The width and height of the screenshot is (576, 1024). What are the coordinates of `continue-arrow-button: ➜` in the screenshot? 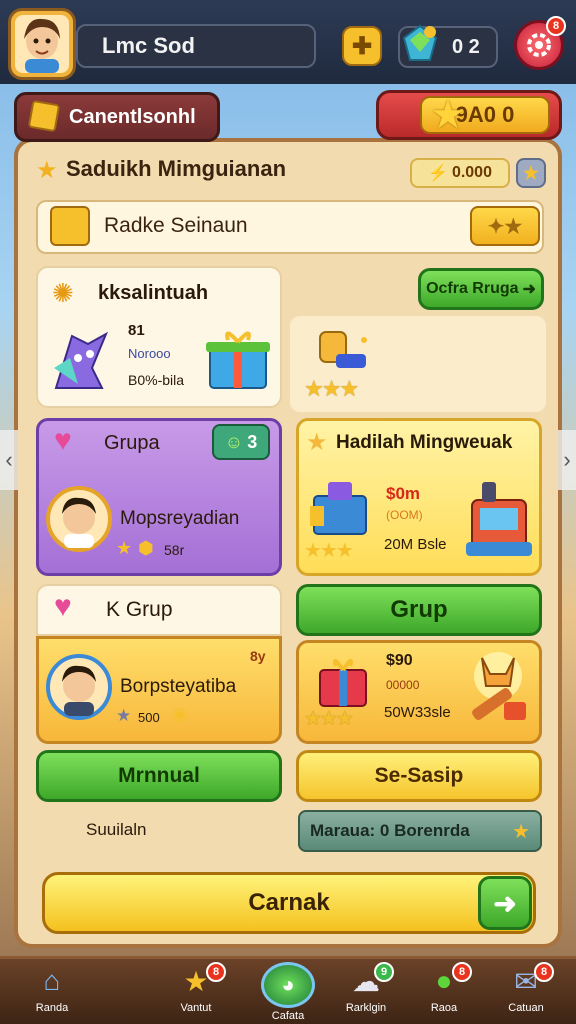 It's located at (505, 903).